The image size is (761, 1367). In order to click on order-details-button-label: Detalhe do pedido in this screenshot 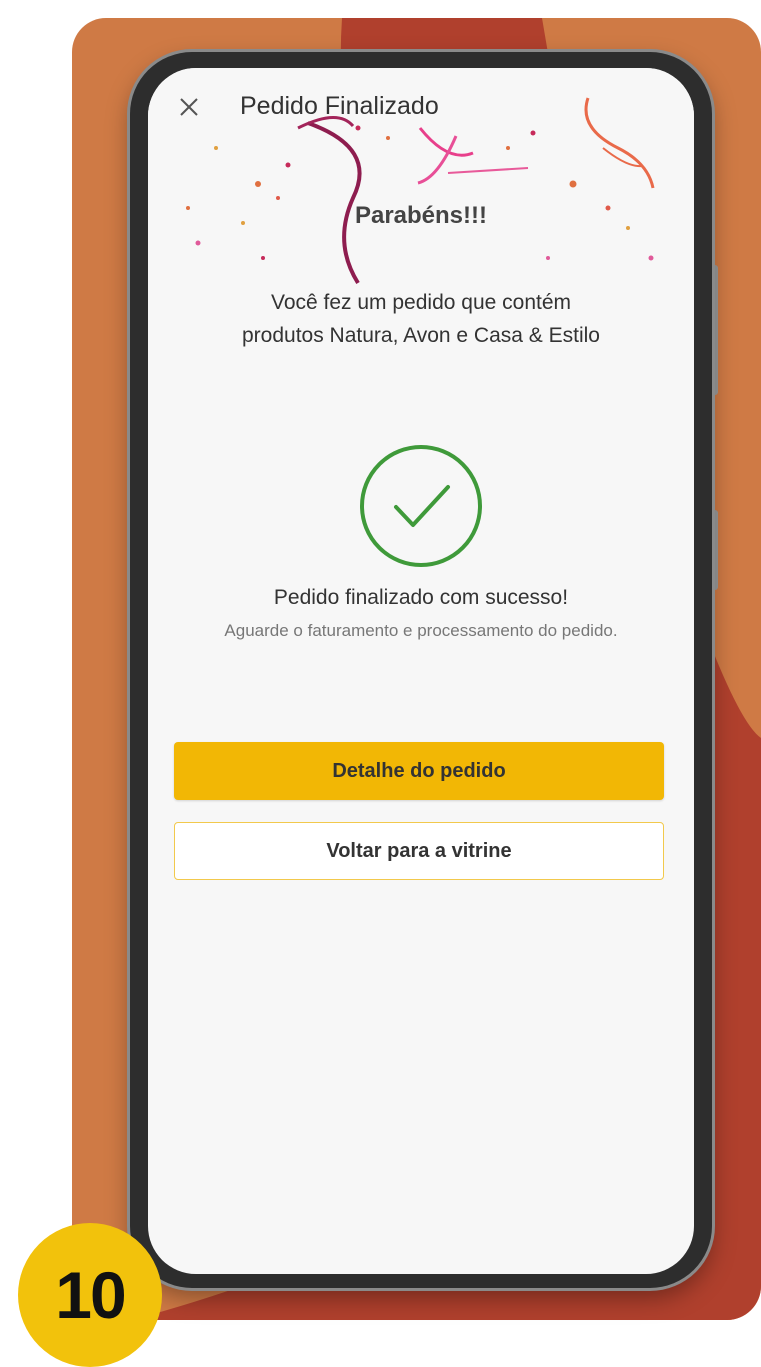, I will do `click(419, 770)`.